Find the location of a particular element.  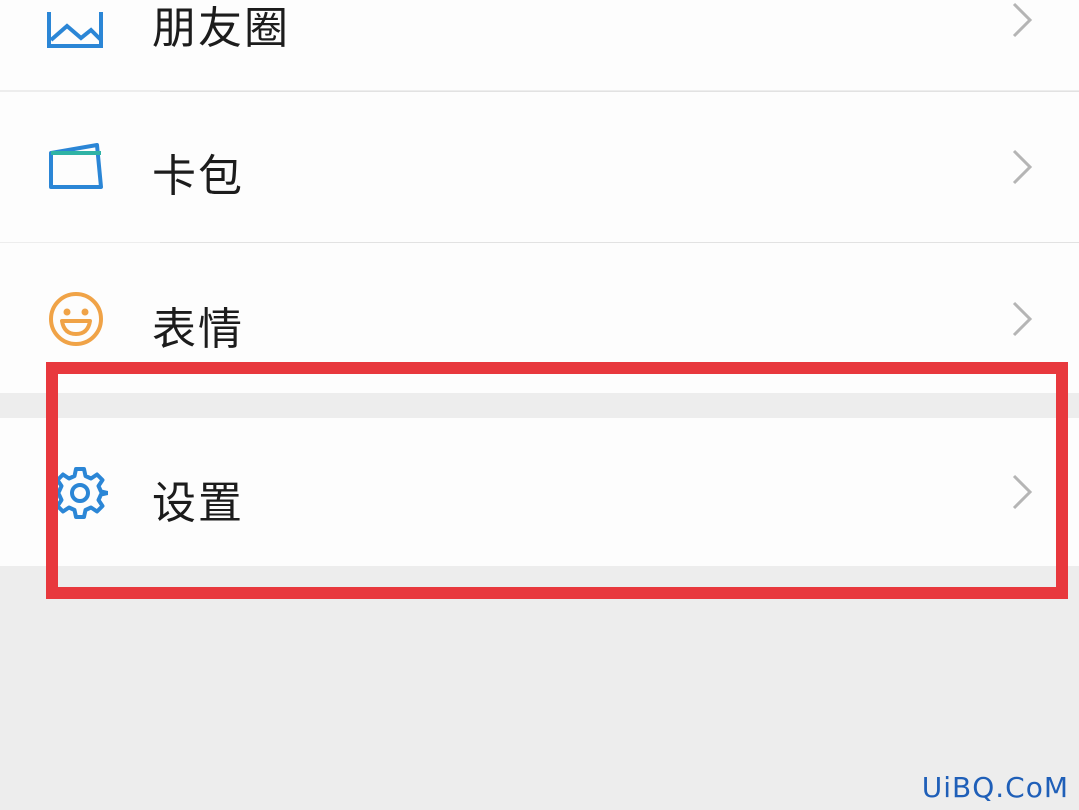

menu-item-label: 卡包 is located at coordinates (198, 176).